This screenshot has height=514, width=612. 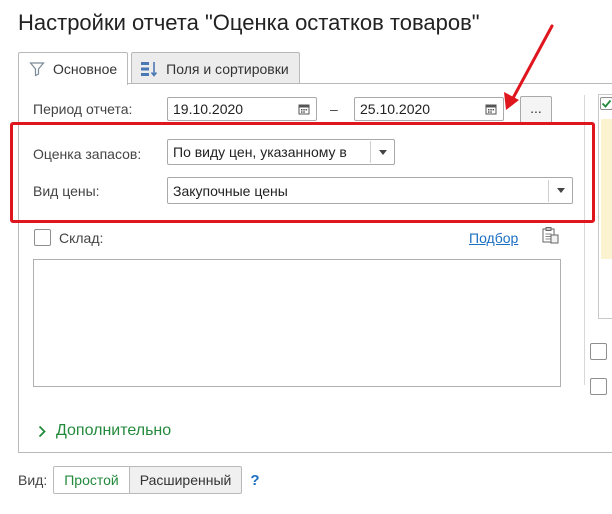 I want to click on period-from-value: 19.10.2020, so click(x=208, y=109).